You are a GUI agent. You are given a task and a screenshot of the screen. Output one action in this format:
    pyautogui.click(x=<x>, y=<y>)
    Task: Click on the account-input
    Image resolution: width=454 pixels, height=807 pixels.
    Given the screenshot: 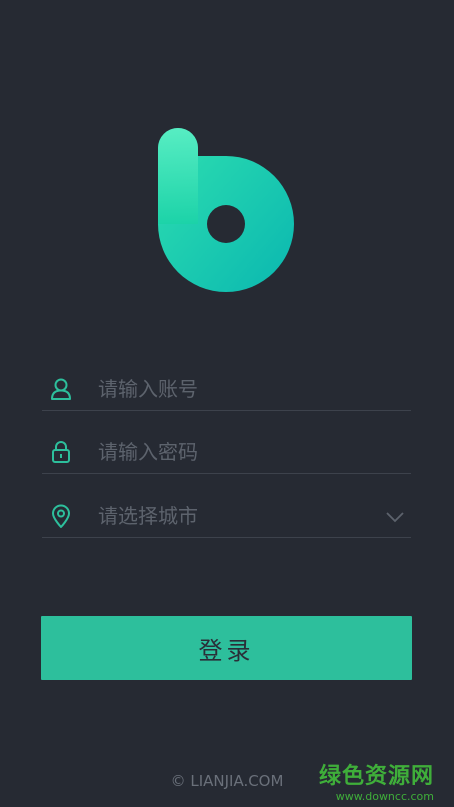 What is the action you would take?
    pyautogui.click(x=238, y=389)
    